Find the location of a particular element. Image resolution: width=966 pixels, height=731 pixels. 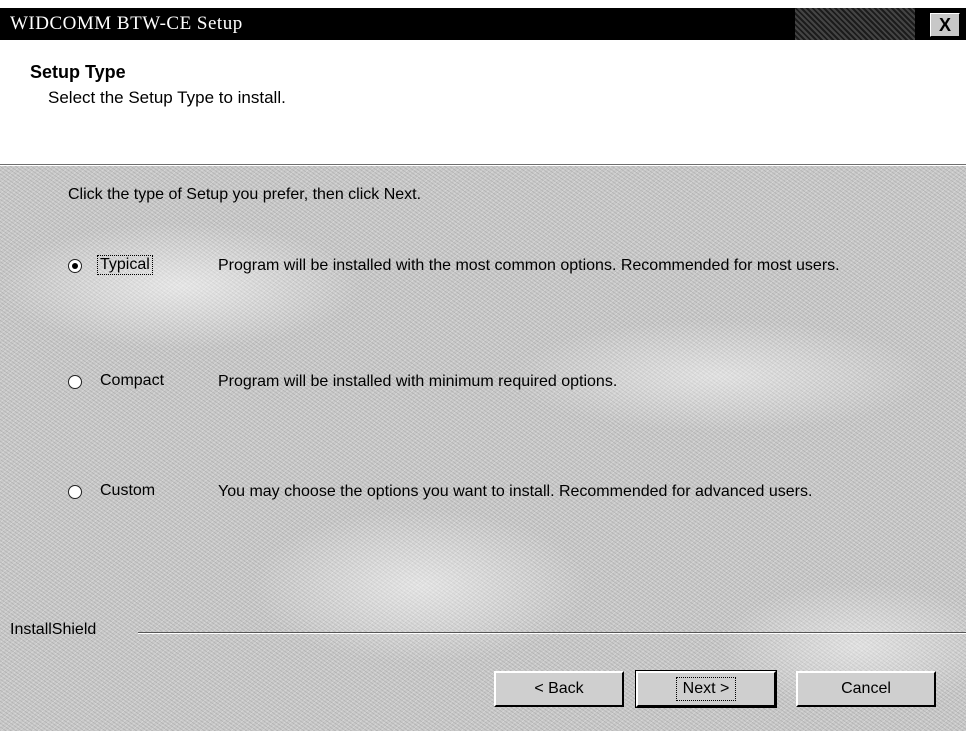

page-subtitle: Select the Setup Type to install. is located at coordinates (167, 97).